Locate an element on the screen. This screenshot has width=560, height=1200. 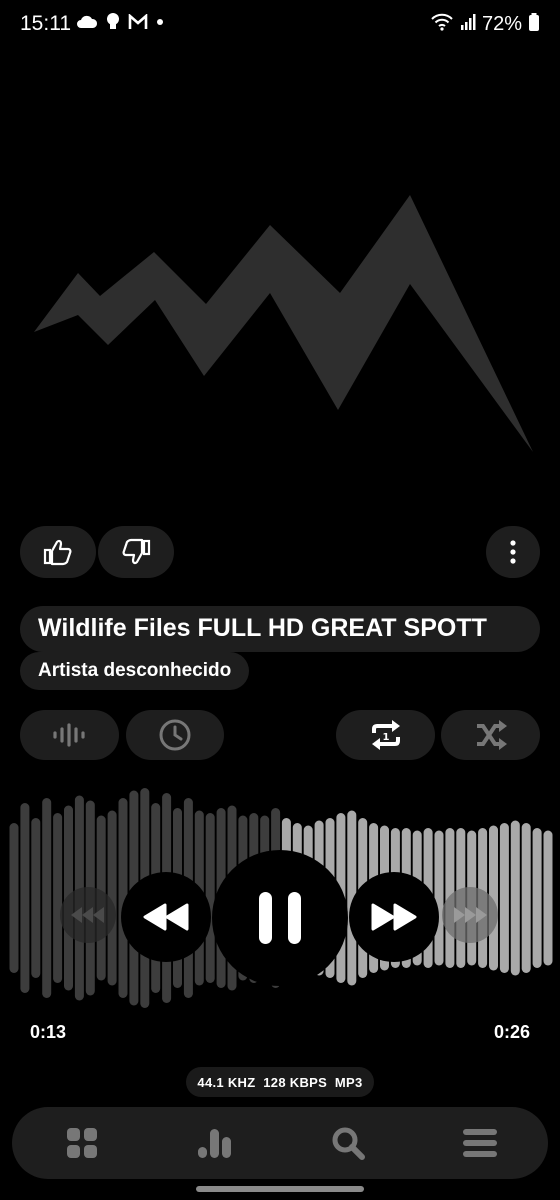
lightbulb-icon is located at coordinates (113, 22).